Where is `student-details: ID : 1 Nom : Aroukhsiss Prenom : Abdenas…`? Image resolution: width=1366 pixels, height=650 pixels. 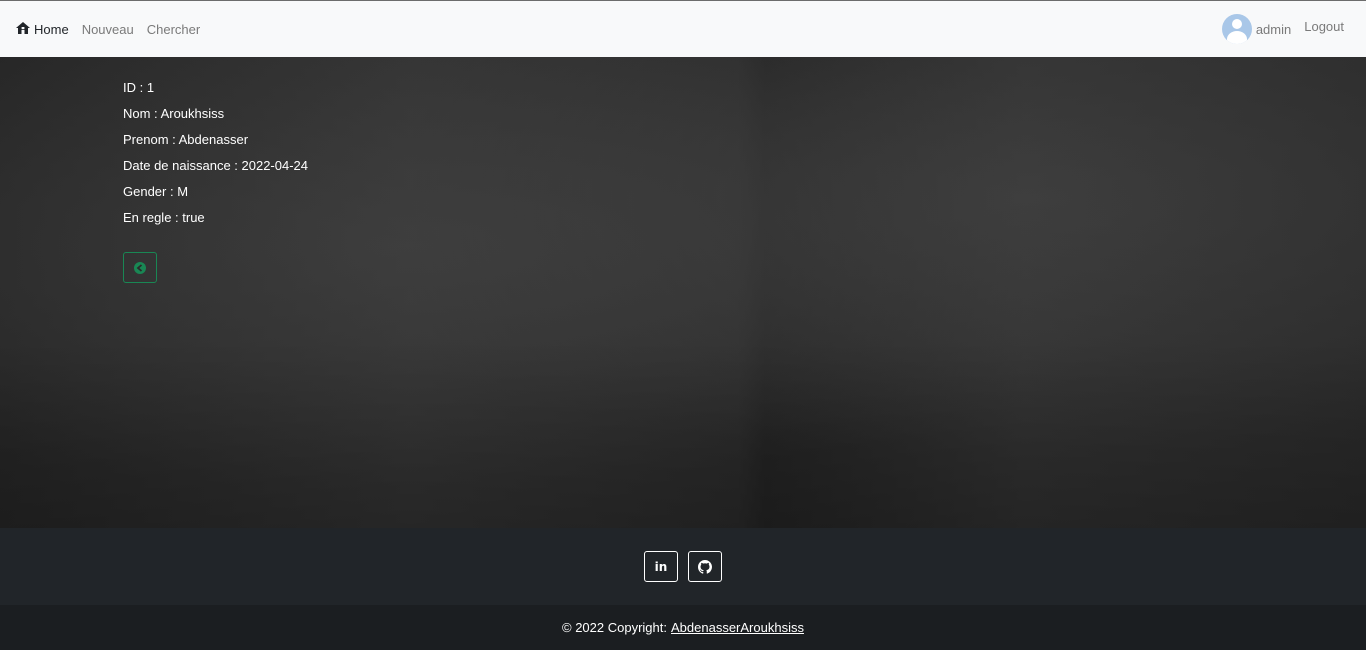
student-details: ID : 1 Nom : Aroukhsiss Prenom : Abdenas… is located at coordinates (215, 181).